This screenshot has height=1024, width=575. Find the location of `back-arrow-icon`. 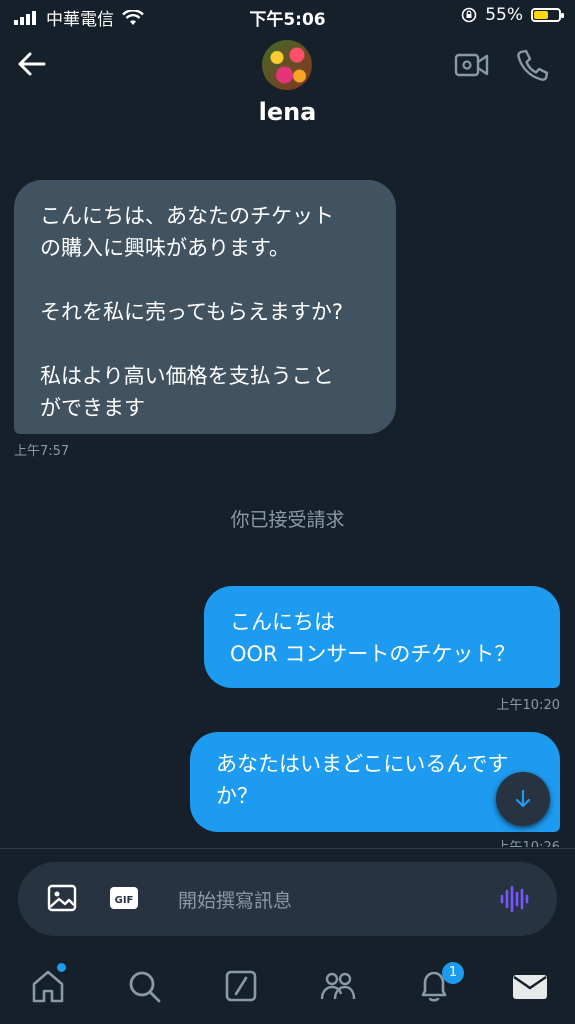

back-arrow-icon is located at coordinates (32, 64).